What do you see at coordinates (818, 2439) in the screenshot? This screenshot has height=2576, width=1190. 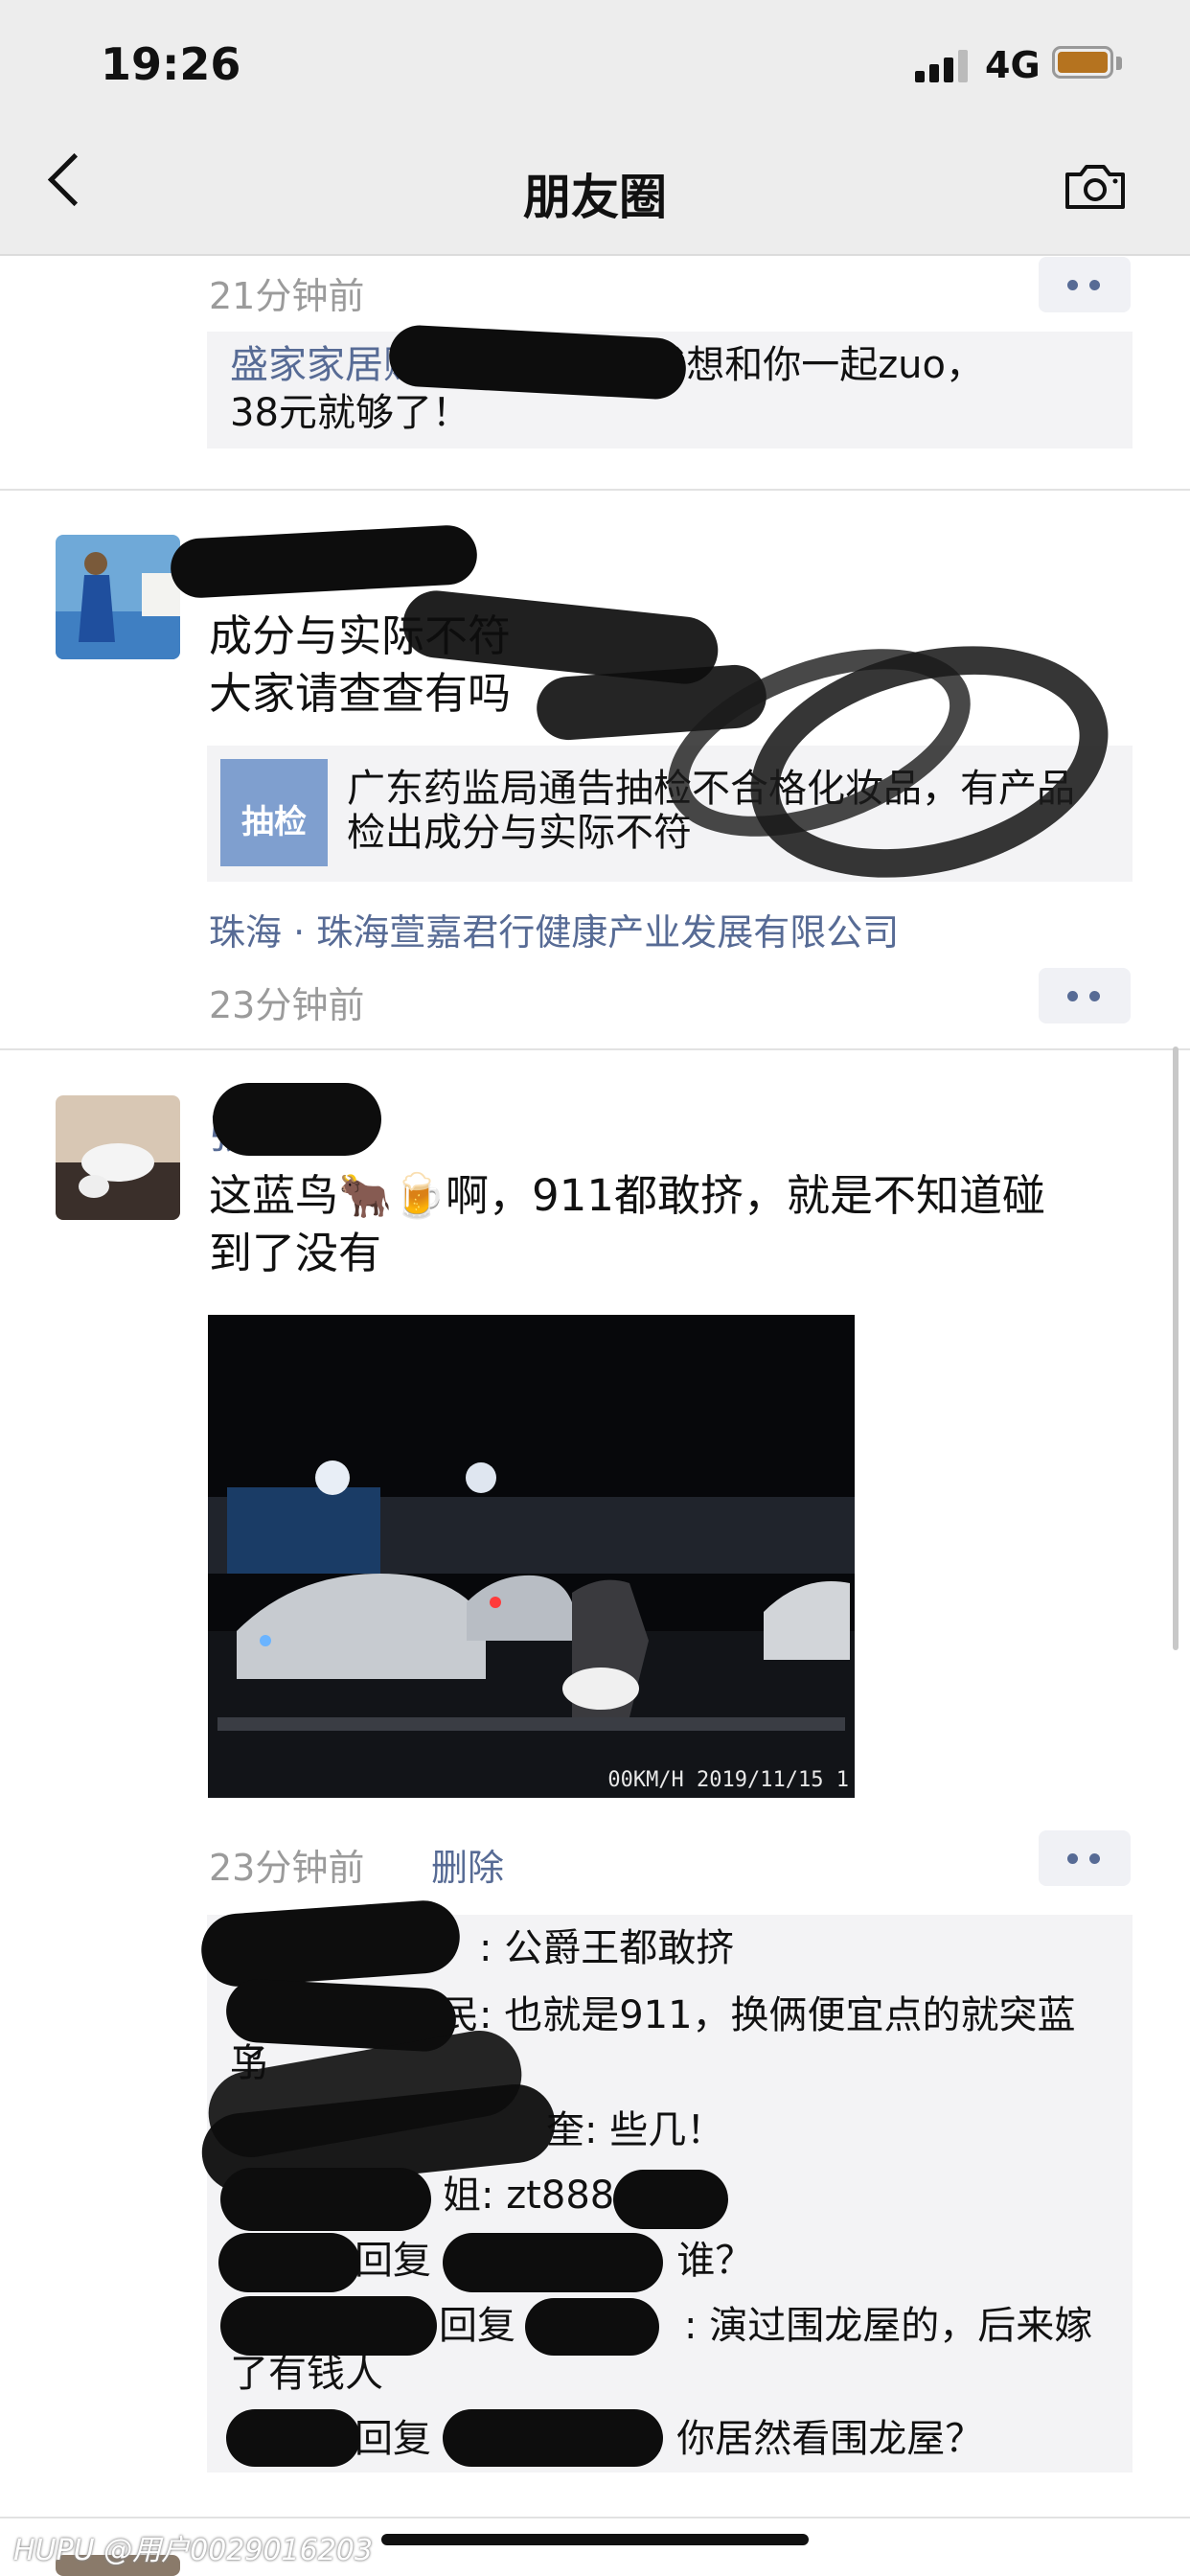 I see `comment-text: : 你居然看围龙屋？` at bounding box center [818, 2439].